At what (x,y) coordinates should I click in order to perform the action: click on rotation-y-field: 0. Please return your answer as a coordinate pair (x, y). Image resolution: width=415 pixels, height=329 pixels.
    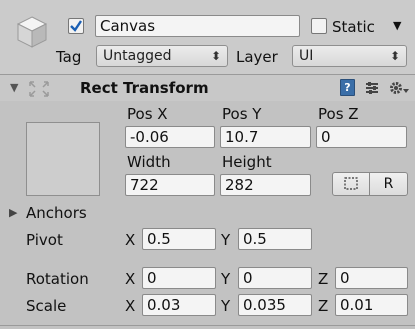
    Looking at the image, I should click on (275, 278).